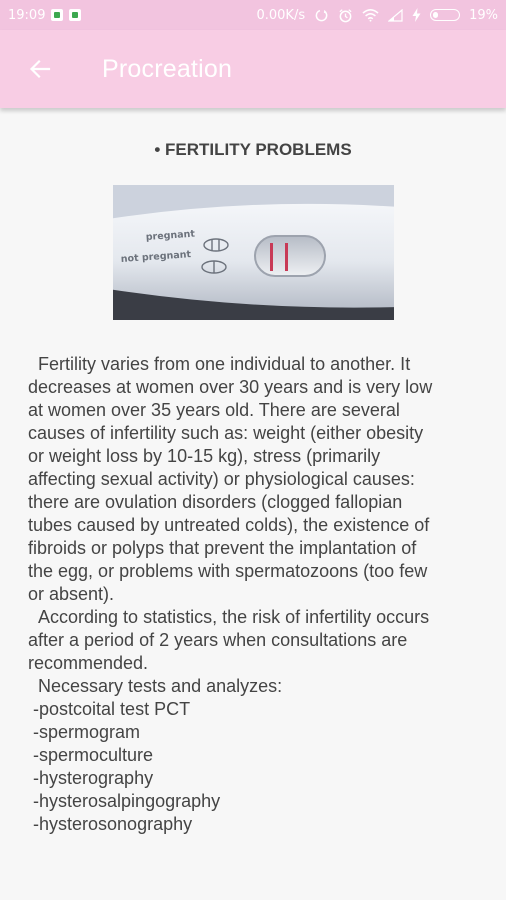 This screenshot has width=506, height=900. Describe the element at coordinates (253, 15) in the screenshot. I see `status-bar: 19:09 0.00K/s 19%` at that location.